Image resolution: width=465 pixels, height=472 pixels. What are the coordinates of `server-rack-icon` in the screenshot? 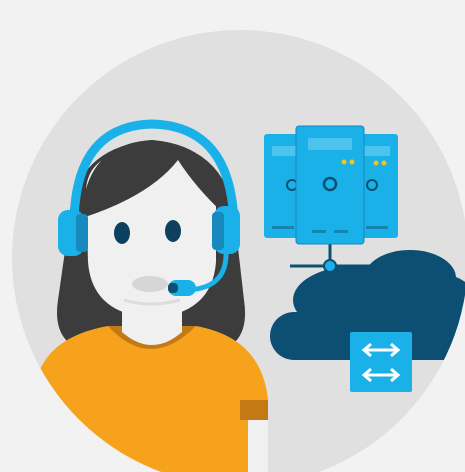 It's located at (331, 185).